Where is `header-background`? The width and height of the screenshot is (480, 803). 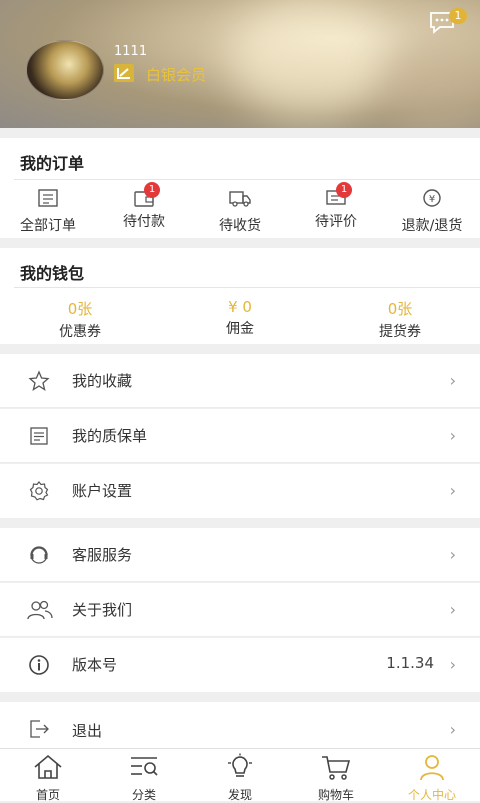
header-background is located at coordinates (310, 60).